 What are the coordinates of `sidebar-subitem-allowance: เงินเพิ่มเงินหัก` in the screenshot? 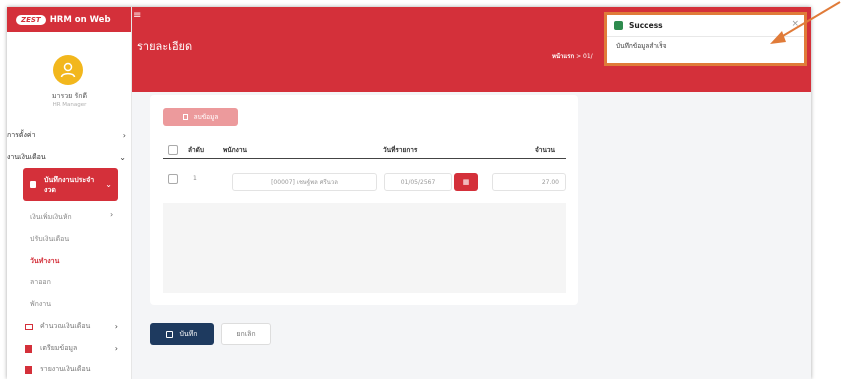 It's located at (51, 217).